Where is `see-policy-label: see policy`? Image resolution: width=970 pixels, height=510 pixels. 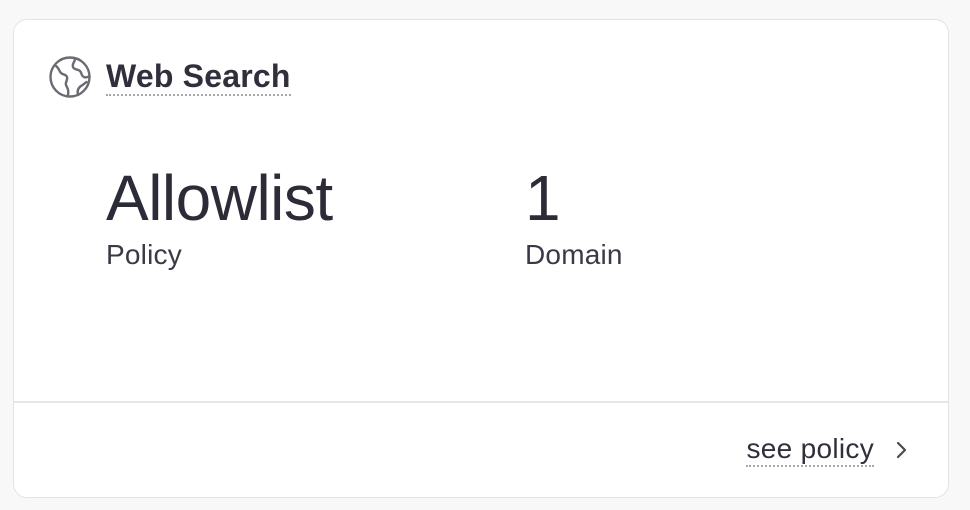
see-policy-label: see policy is located at coordinates (810, 450).